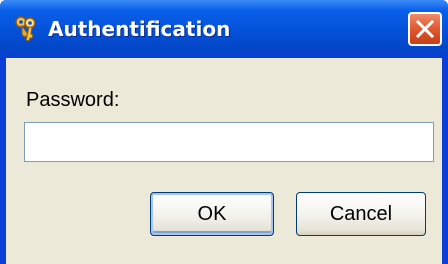  Describe the element at coordinates (26, 29) in the screenshot. I see `keys-icon` at that location.